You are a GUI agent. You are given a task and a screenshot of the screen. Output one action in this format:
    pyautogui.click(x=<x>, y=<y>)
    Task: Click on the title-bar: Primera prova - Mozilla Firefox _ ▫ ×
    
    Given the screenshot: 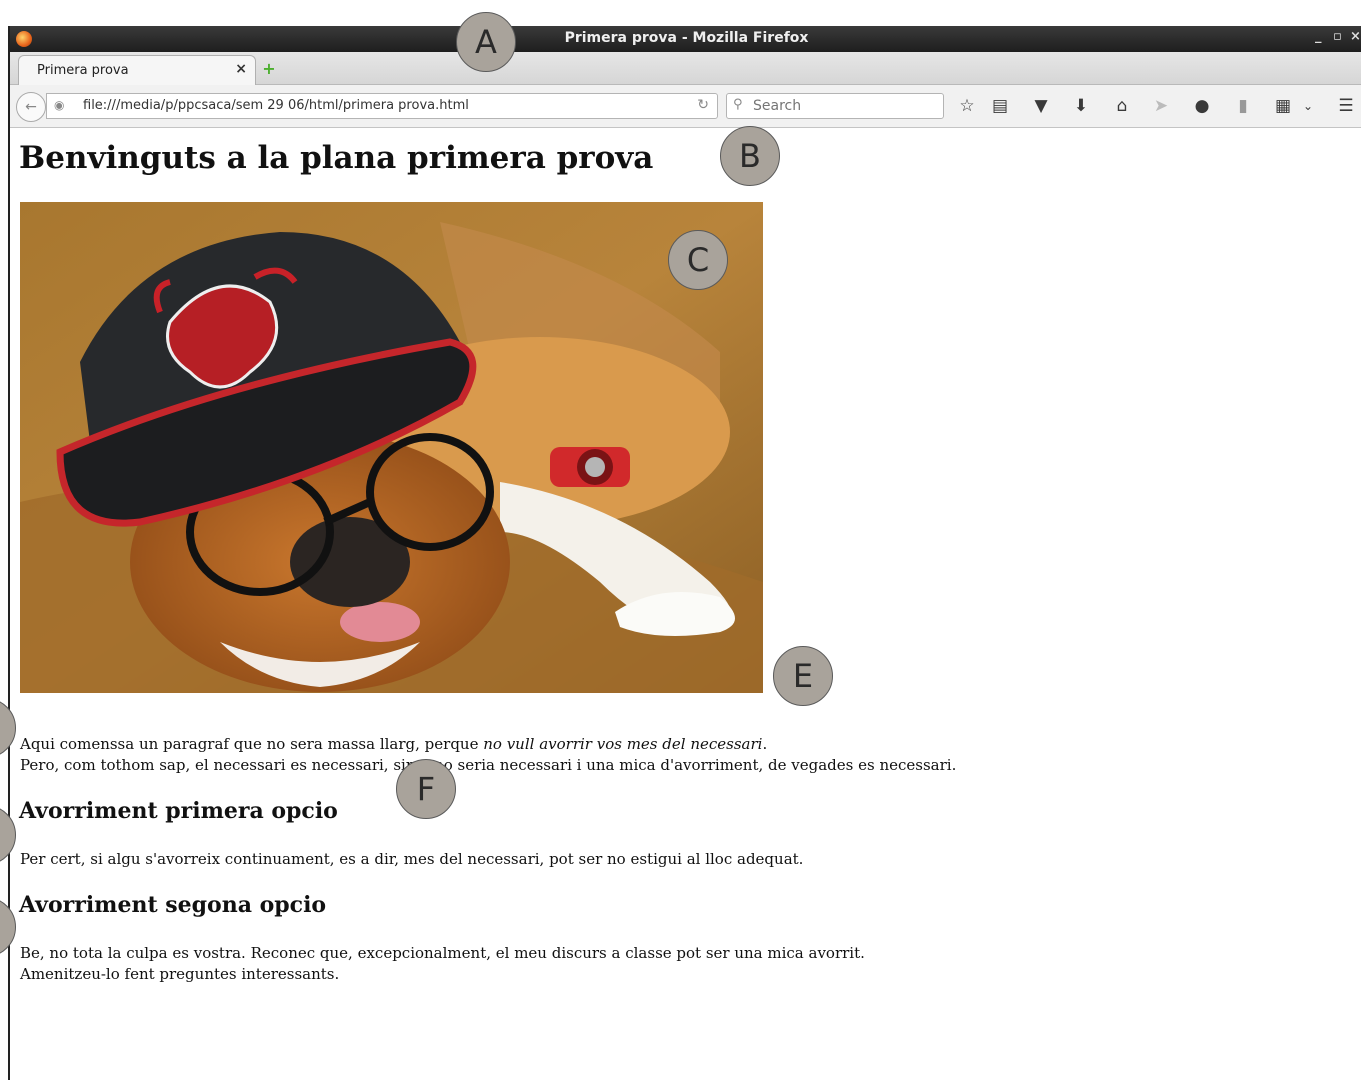 What is the action you would take?
    pyautogui.click(x=685, y=39)
    